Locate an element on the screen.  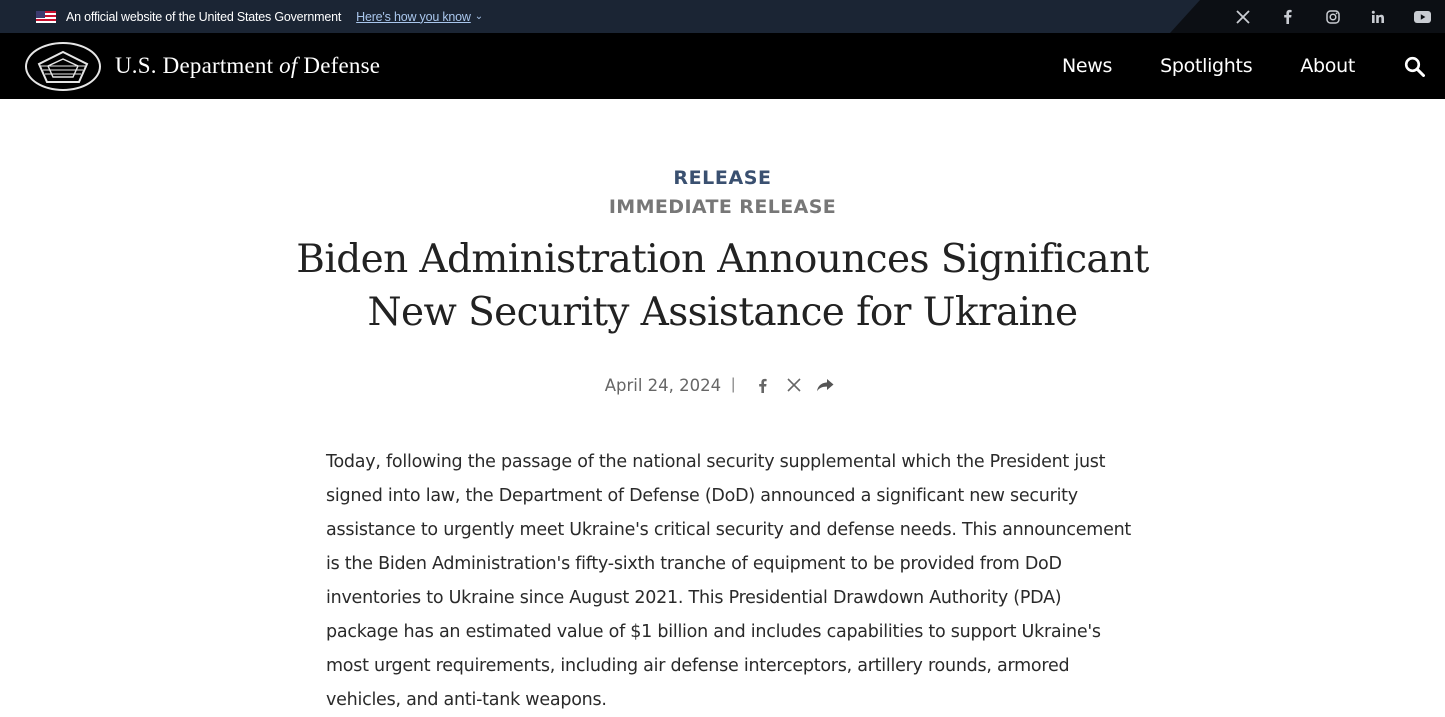
main-nav: News Spotlights About is located at coordinates (1253, 66).